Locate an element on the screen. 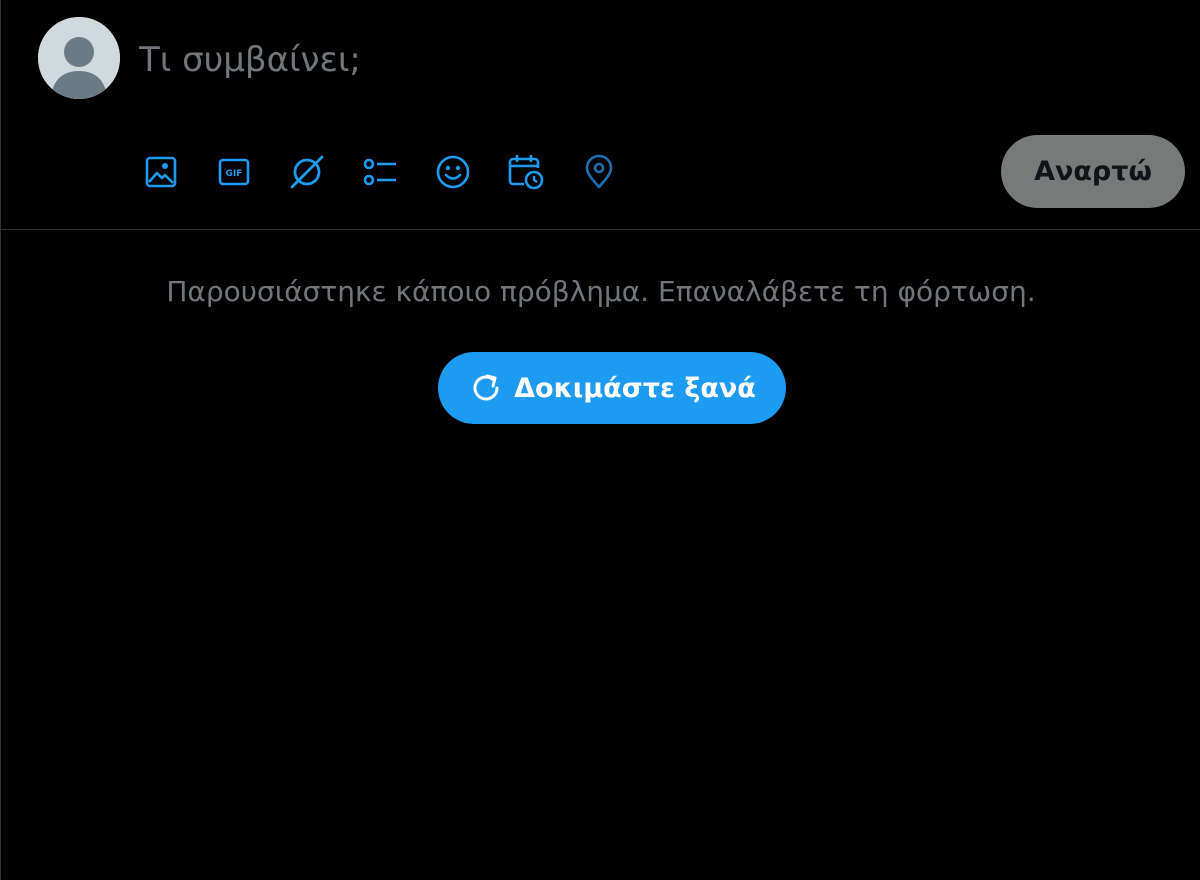 The width and height of the screenshot is (1200, 880). add-image-button is located at coordinates (161, 172).